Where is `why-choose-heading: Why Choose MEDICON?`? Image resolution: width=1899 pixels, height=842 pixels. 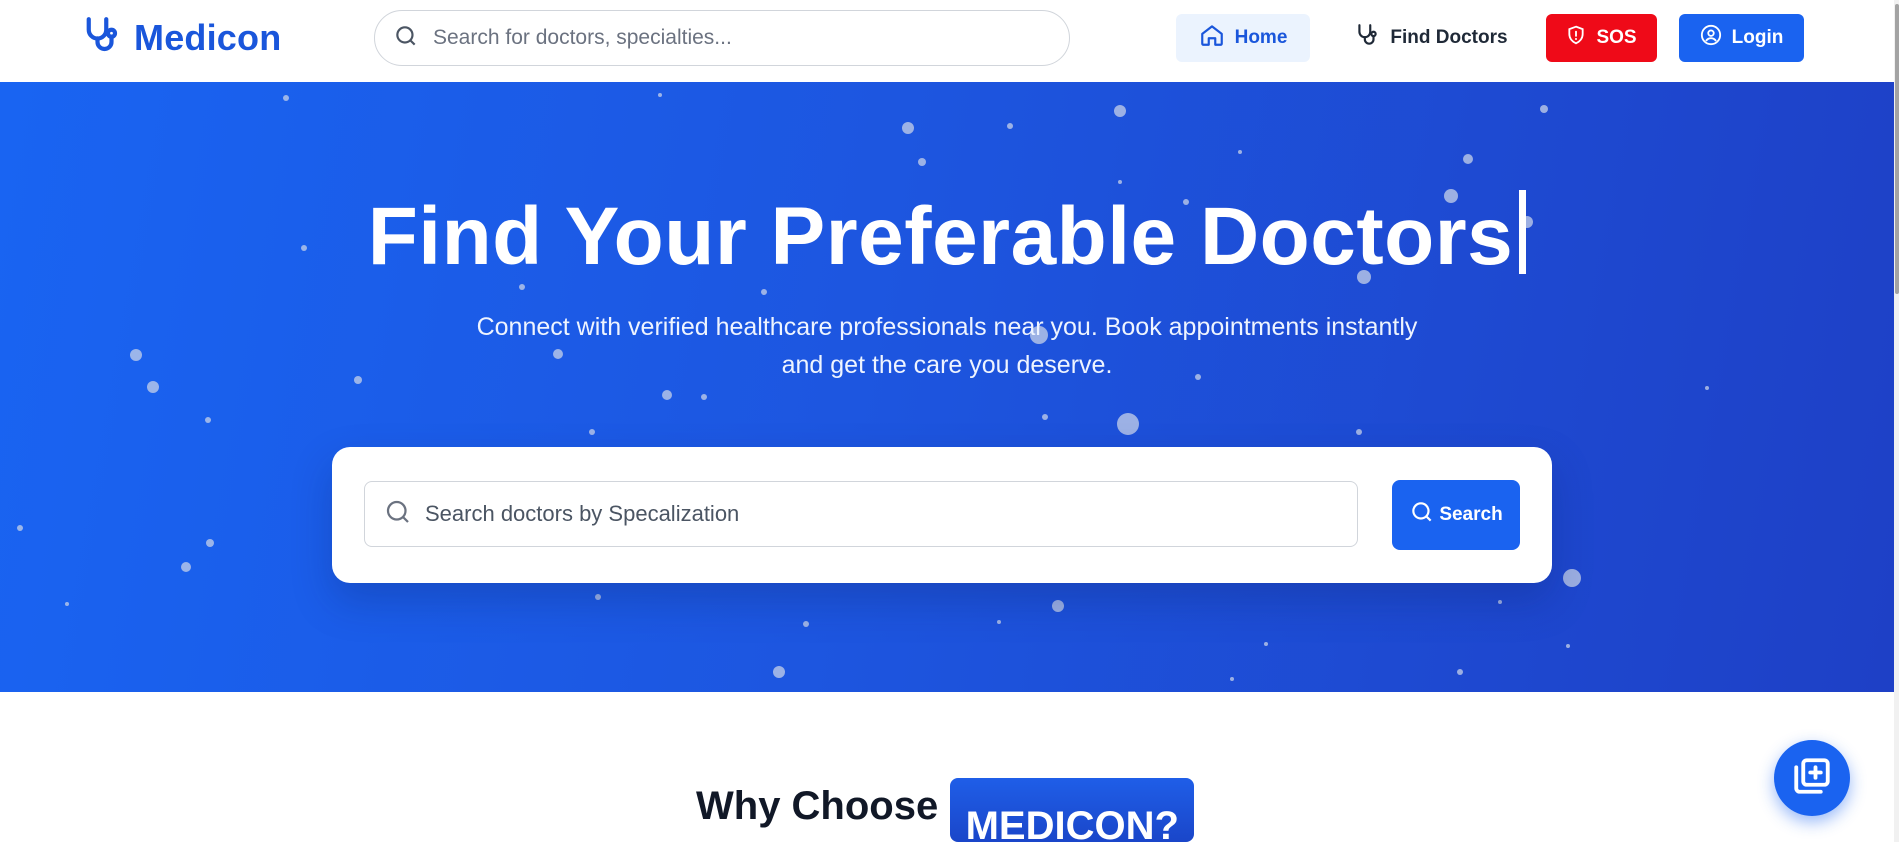 why-choose-heading: Why Choose MEDICON? is located at coordinates (945, 810).